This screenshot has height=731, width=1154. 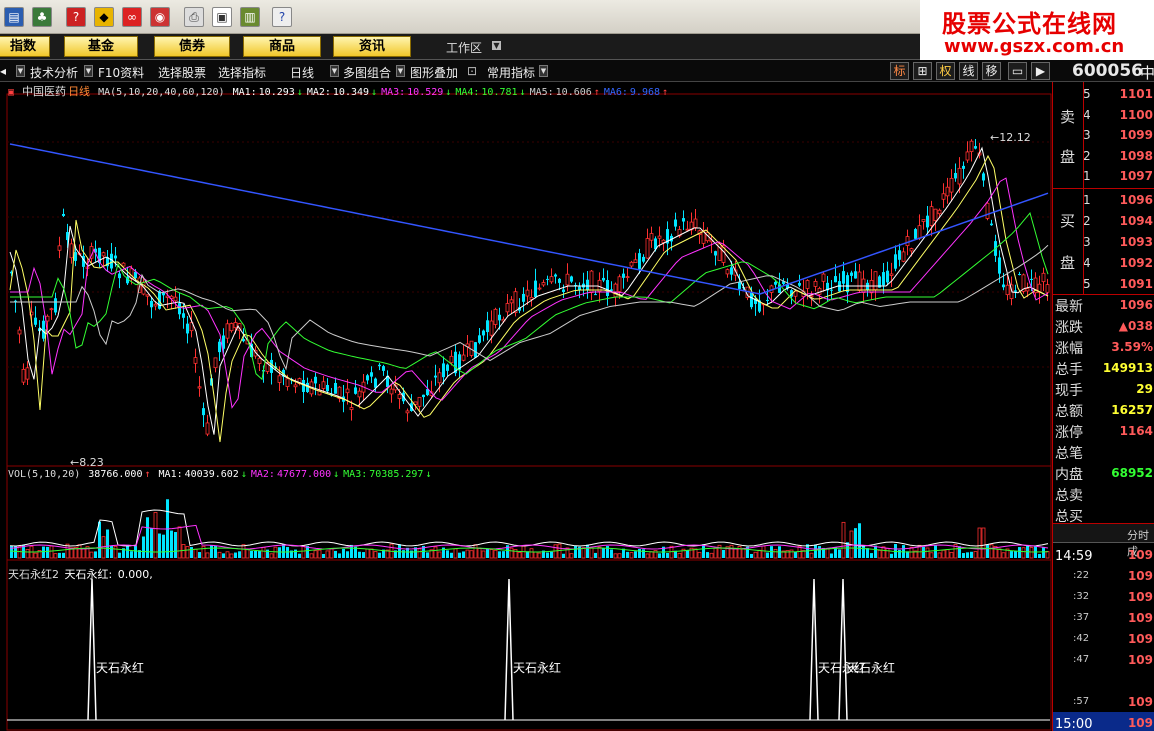 I want to click on func-overlay: 图形叠加, so click(x=434, y=72).